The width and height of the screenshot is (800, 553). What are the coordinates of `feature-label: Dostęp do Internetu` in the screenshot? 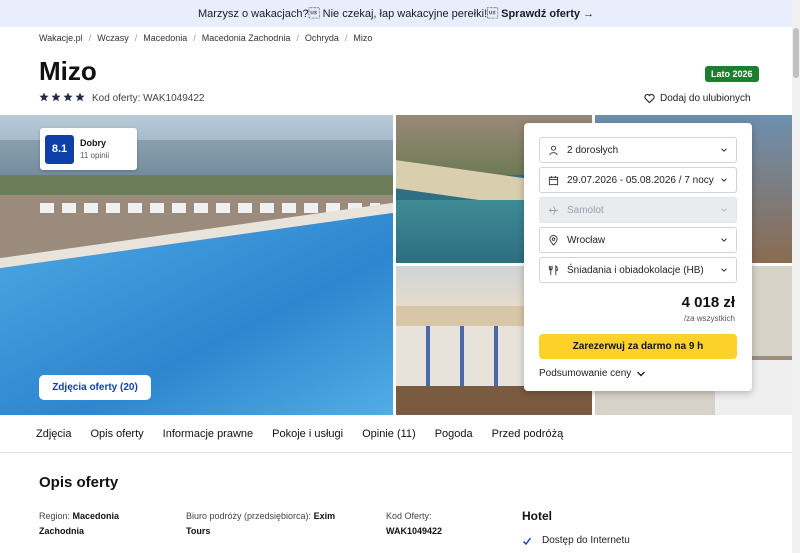 It's located at (586, 540).